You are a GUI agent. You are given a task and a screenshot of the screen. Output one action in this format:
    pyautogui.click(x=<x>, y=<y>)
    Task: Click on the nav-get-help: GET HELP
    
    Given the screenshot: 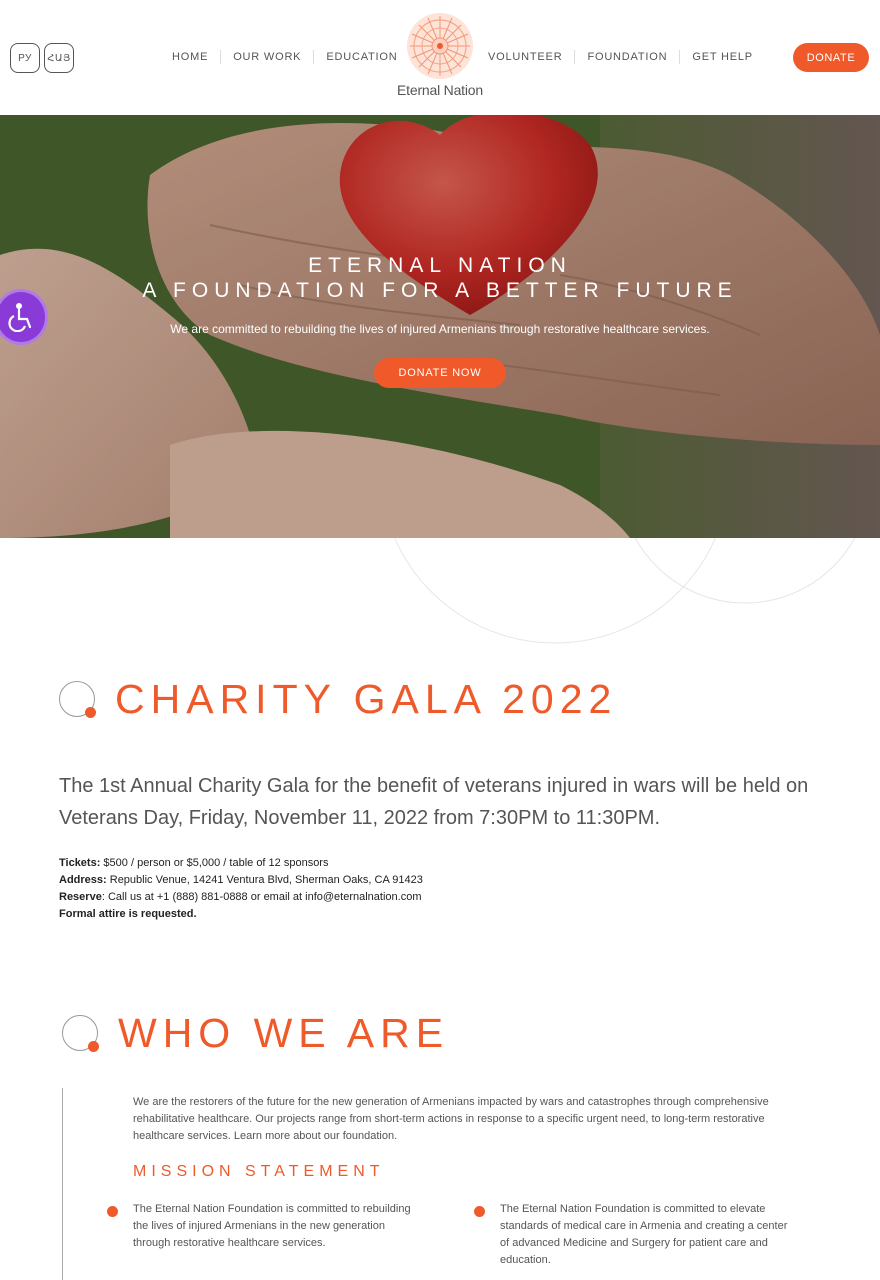 What is the action you would take?
    pyautogui.click(x=722, y=57)
    